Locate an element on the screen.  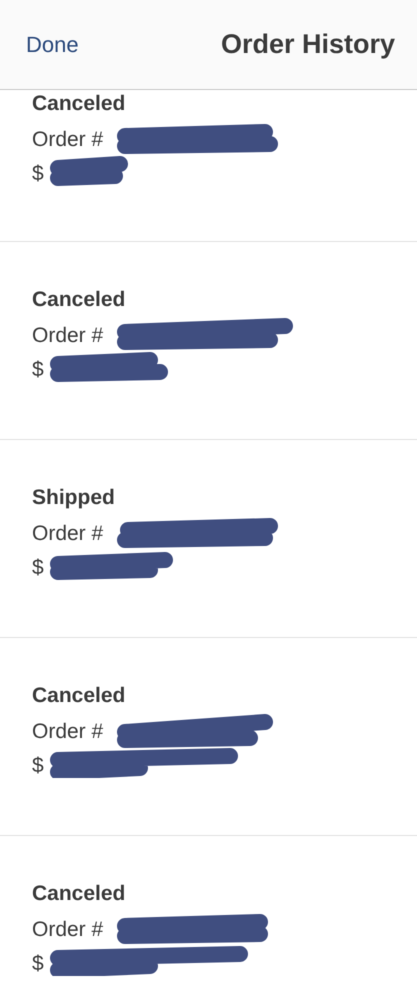
order-status: Shipped is located at coordinates (74, 498).